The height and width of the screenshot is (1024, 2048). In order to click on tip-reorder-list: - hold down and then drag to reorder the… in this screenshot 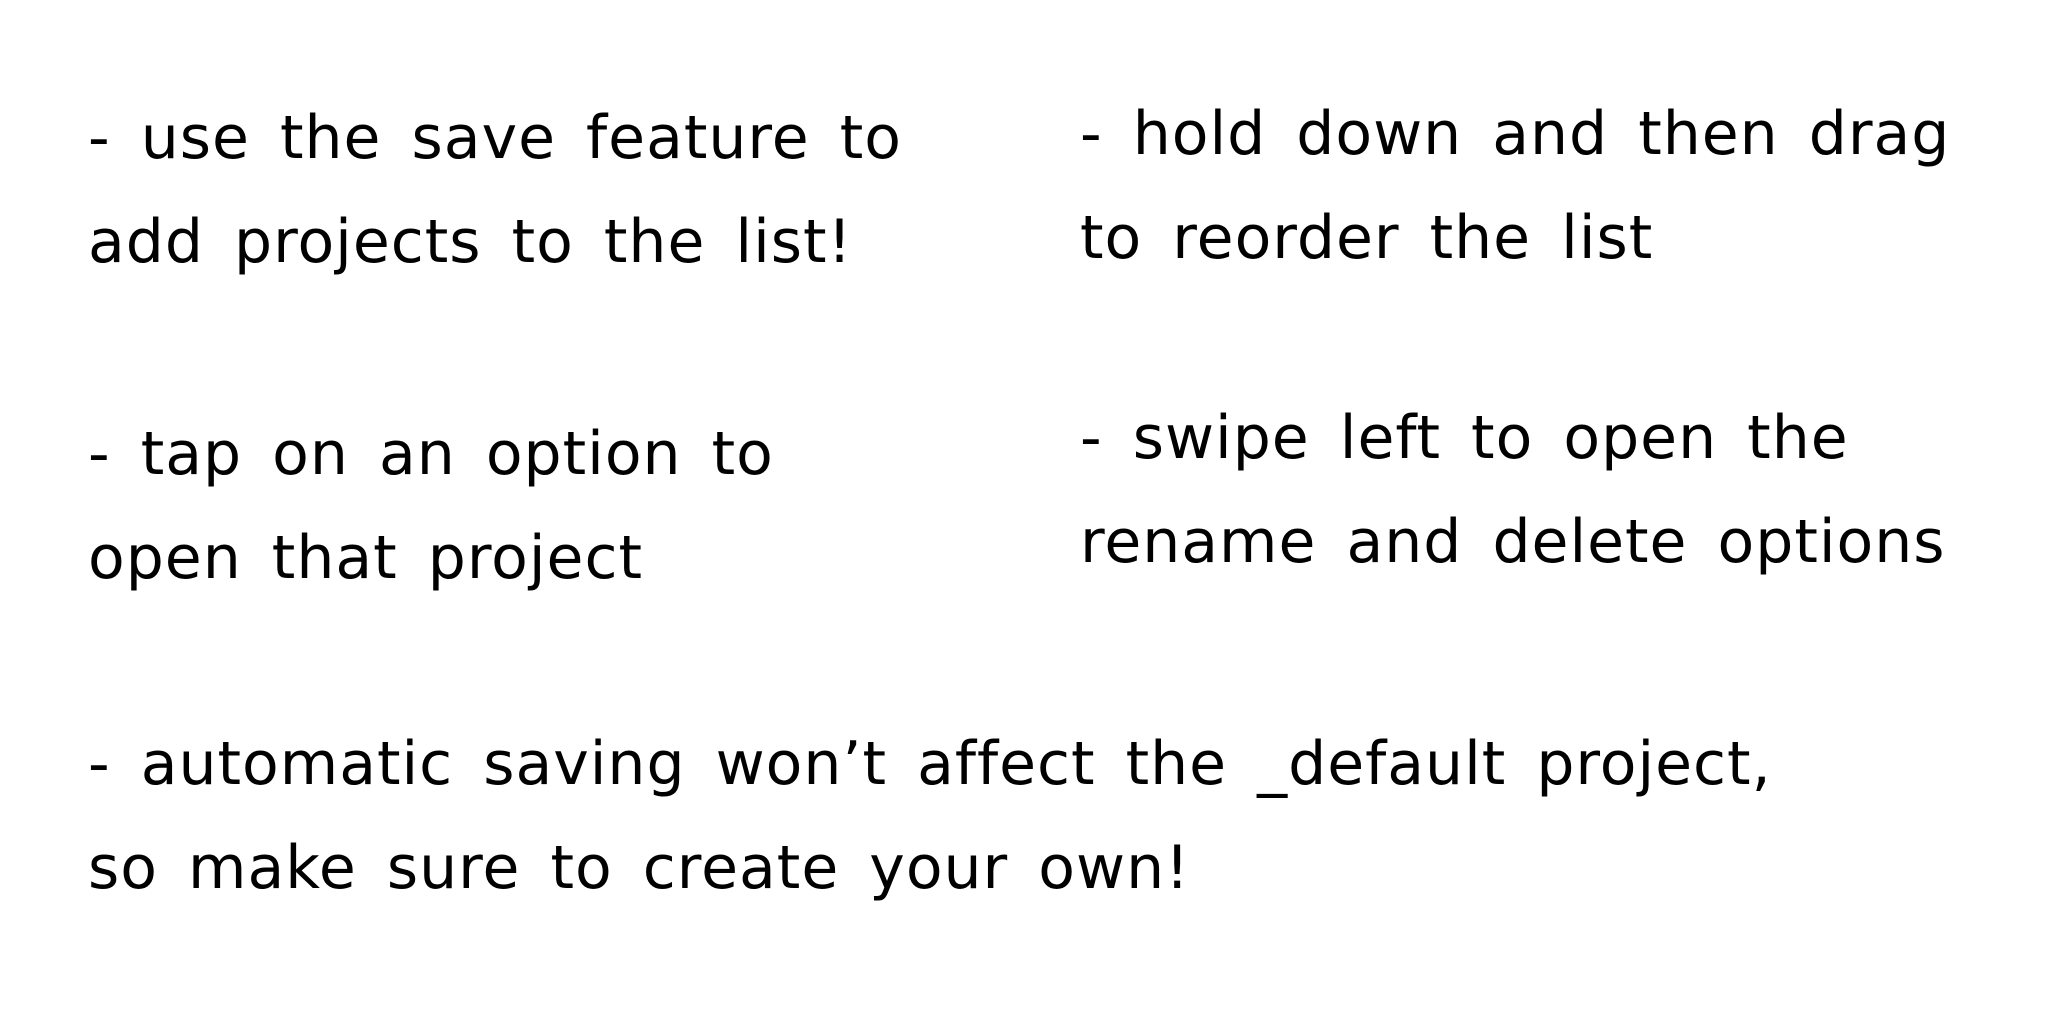, I will do `click(1515, 186)`.